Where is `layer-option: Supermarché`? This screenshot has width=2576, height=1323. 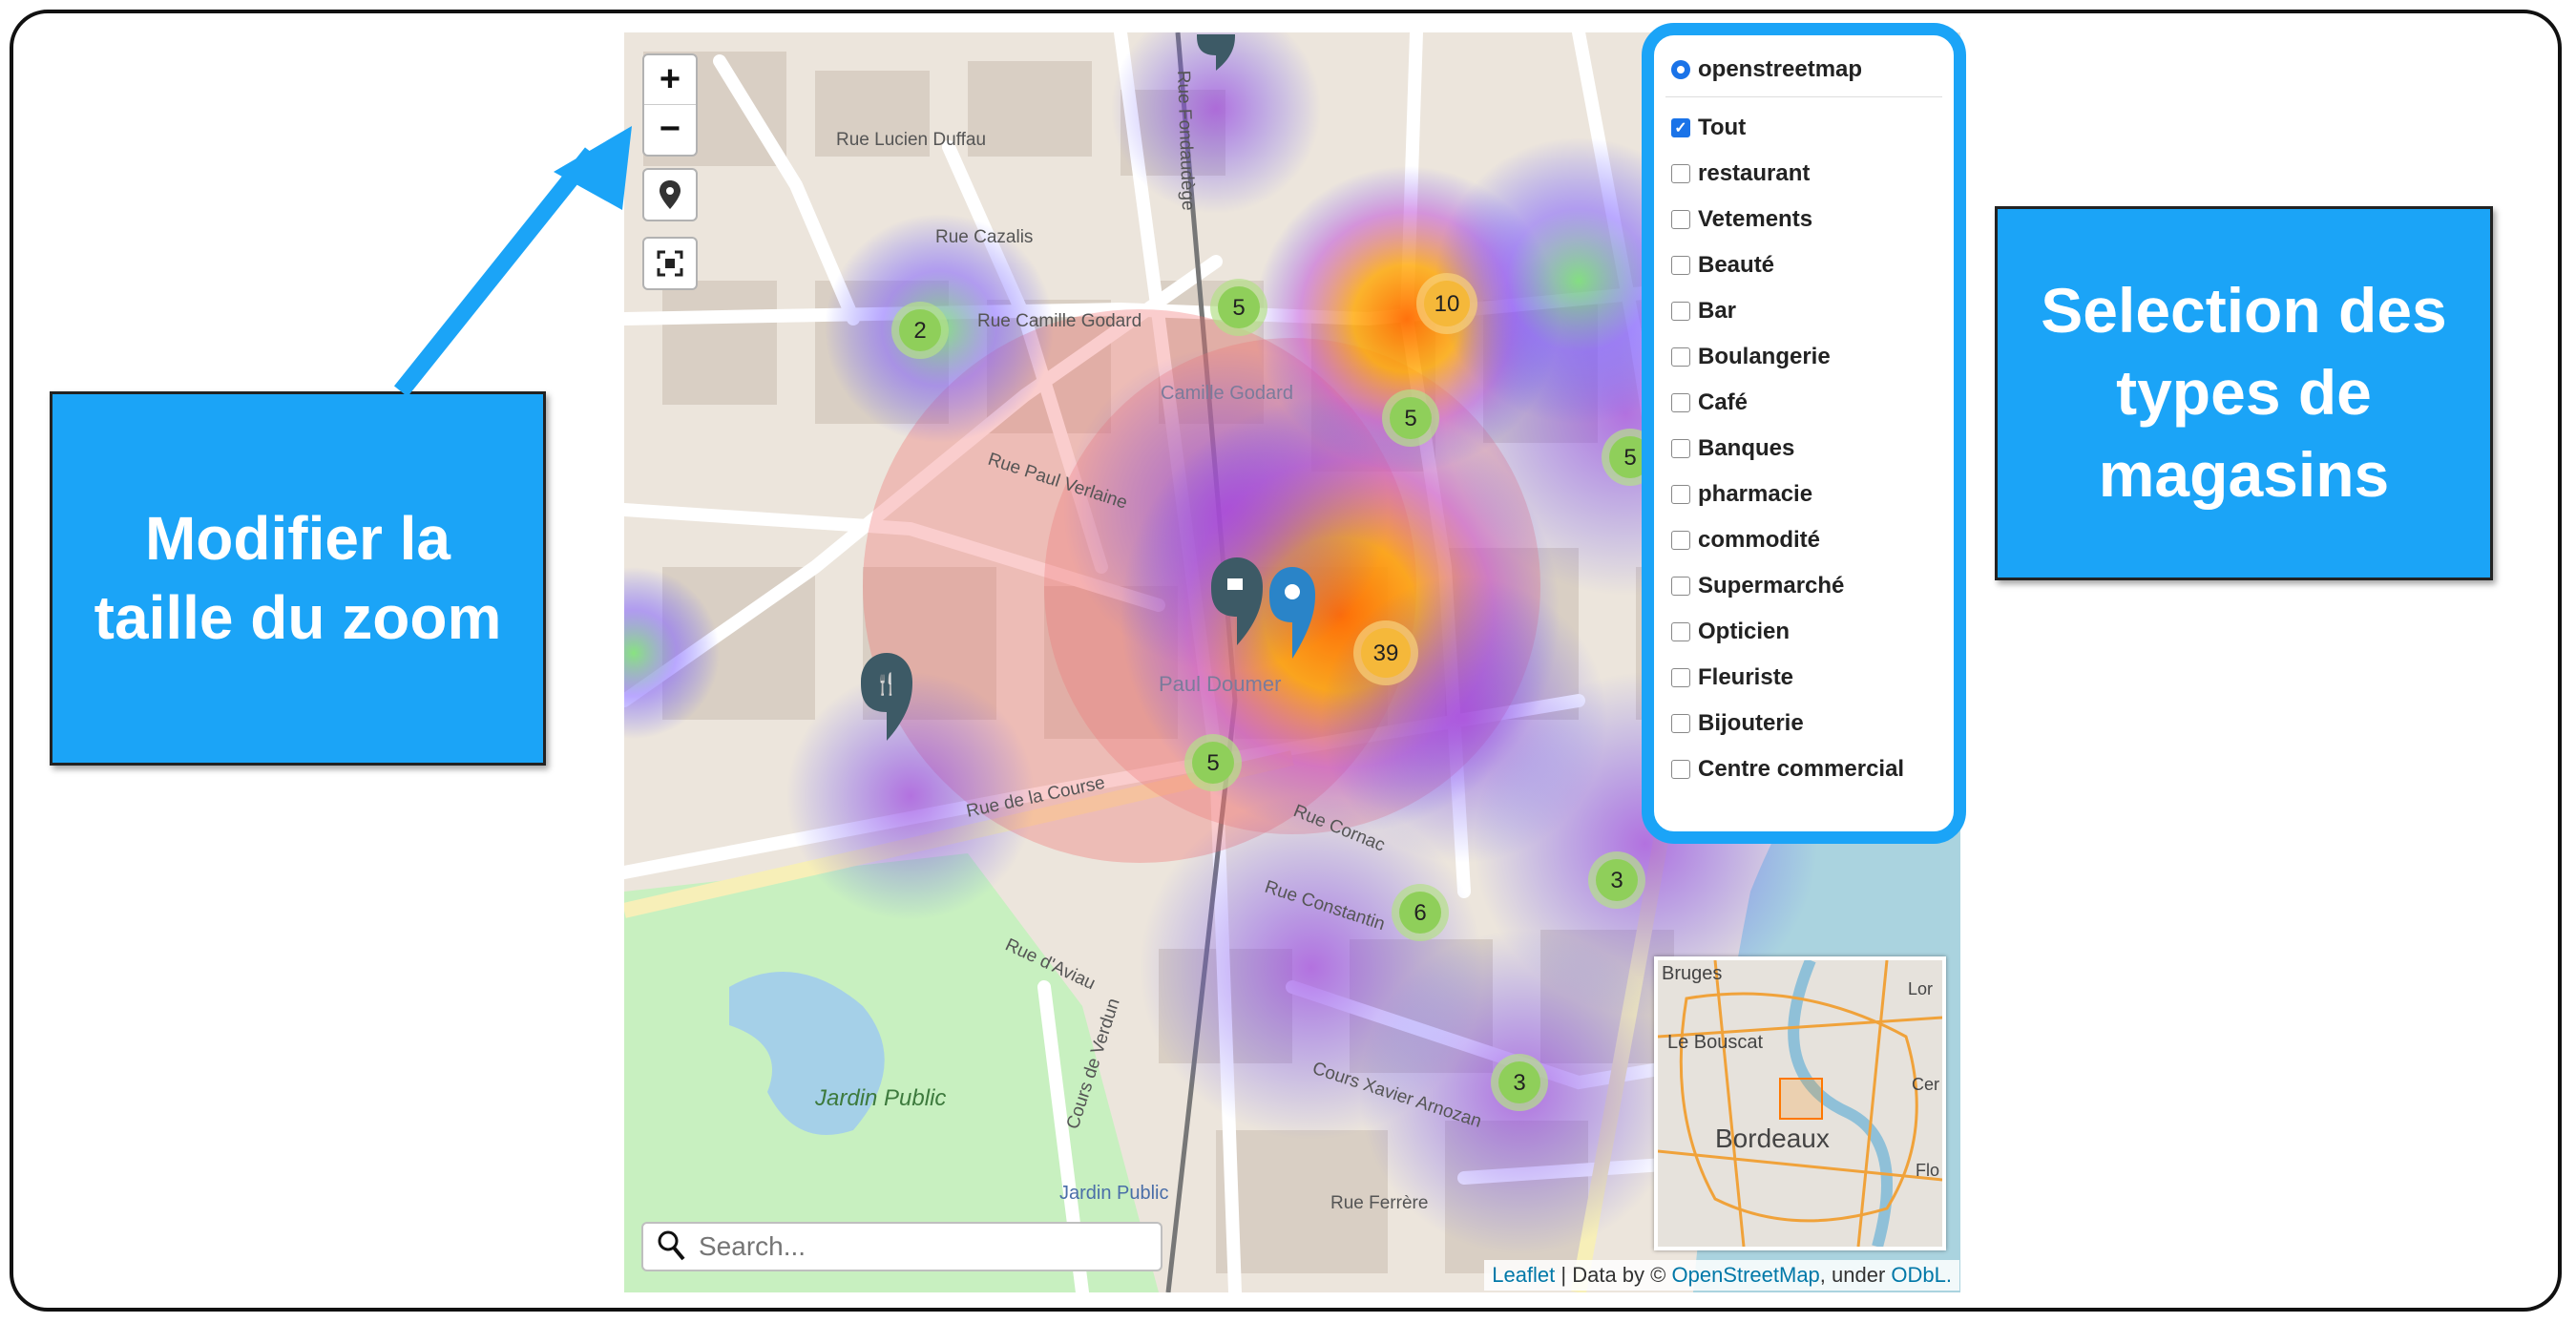 layer-option: Supermarché is located at coordinates (1803, 586).